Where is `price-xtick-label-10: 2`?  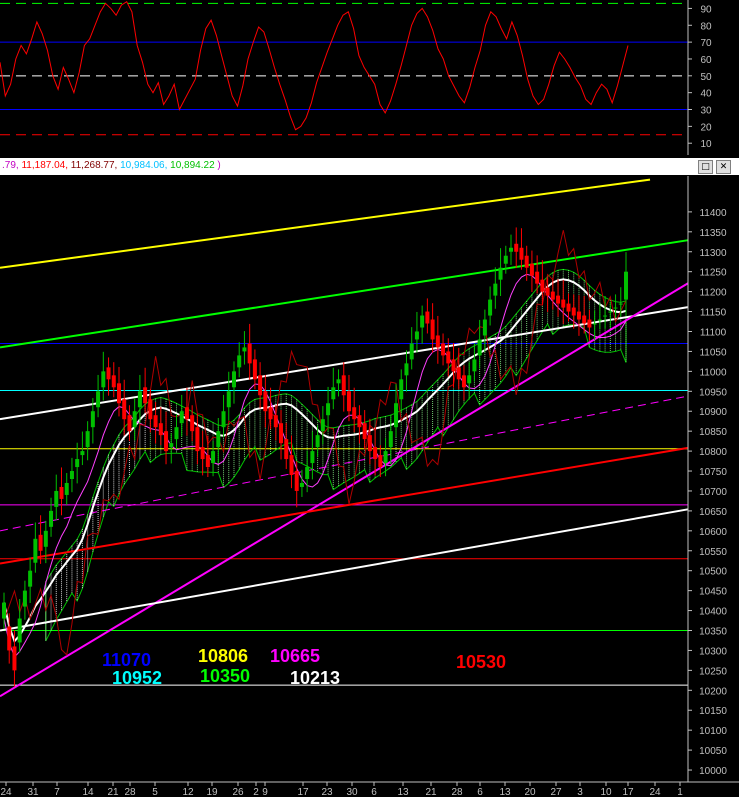
price-xtick-label-10: 2 is located at coordinates (256, 792).